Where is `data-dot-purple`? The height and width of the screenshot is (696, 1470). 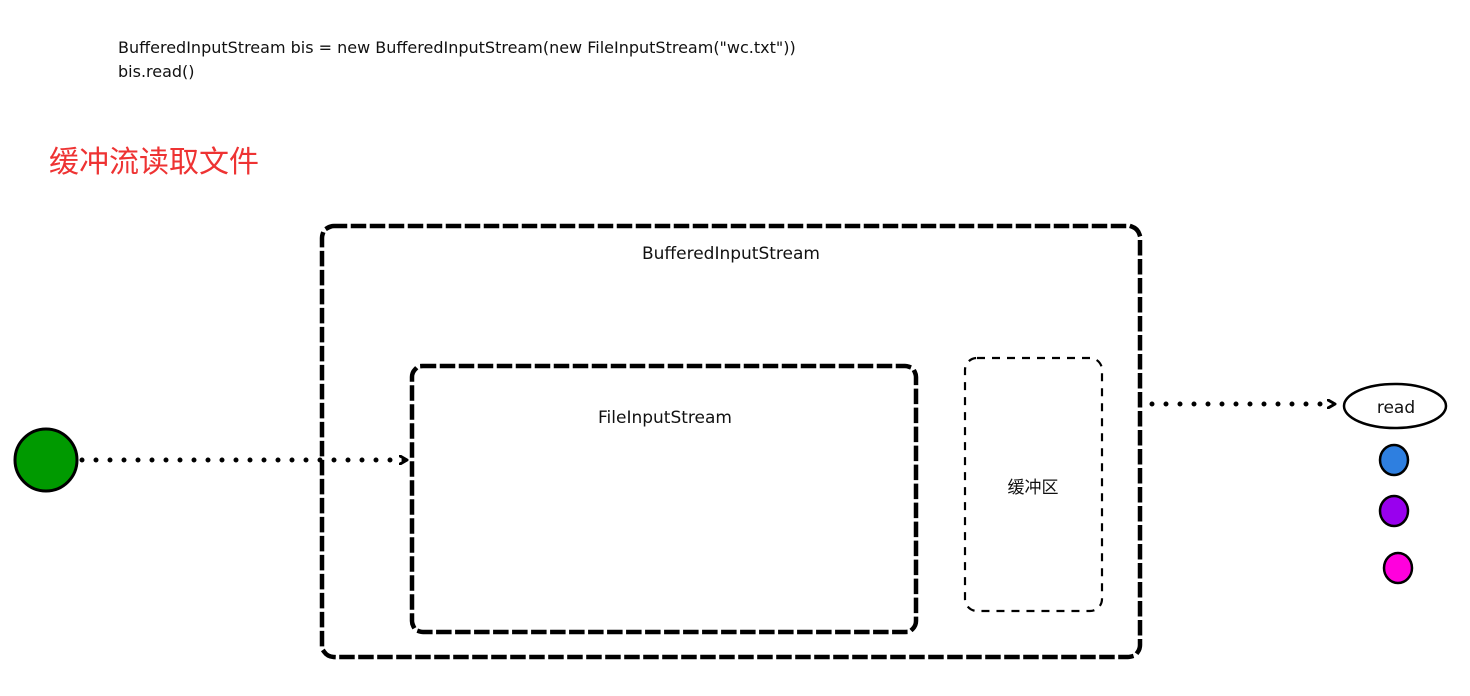
data-dot-purple is located at coordinates (1394, 511).